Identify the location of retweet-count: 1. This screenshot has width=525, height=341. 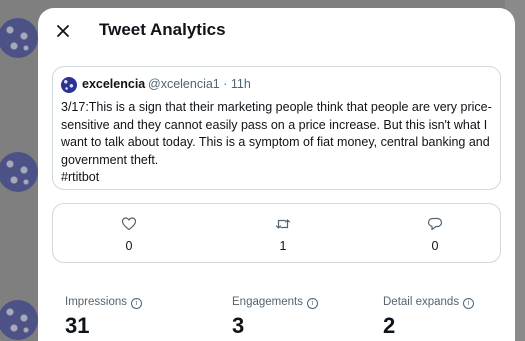
(283, 246).